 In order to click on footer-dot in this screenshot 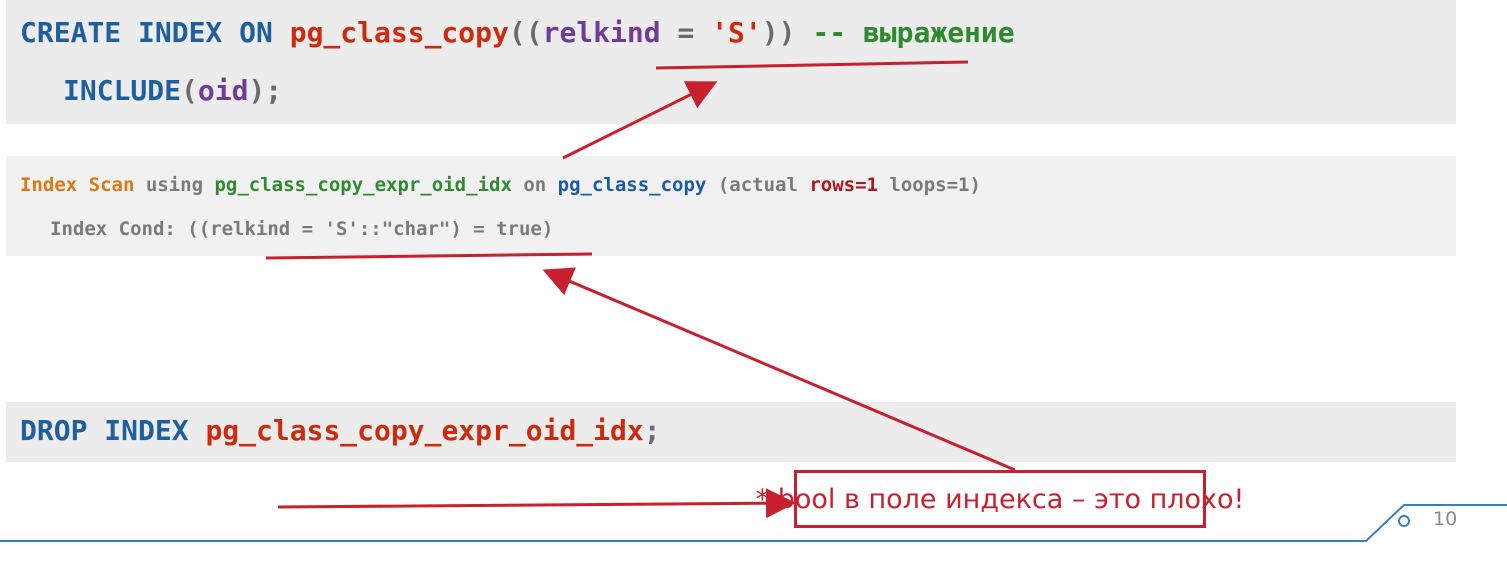, I will do `click(1404, 521)`.